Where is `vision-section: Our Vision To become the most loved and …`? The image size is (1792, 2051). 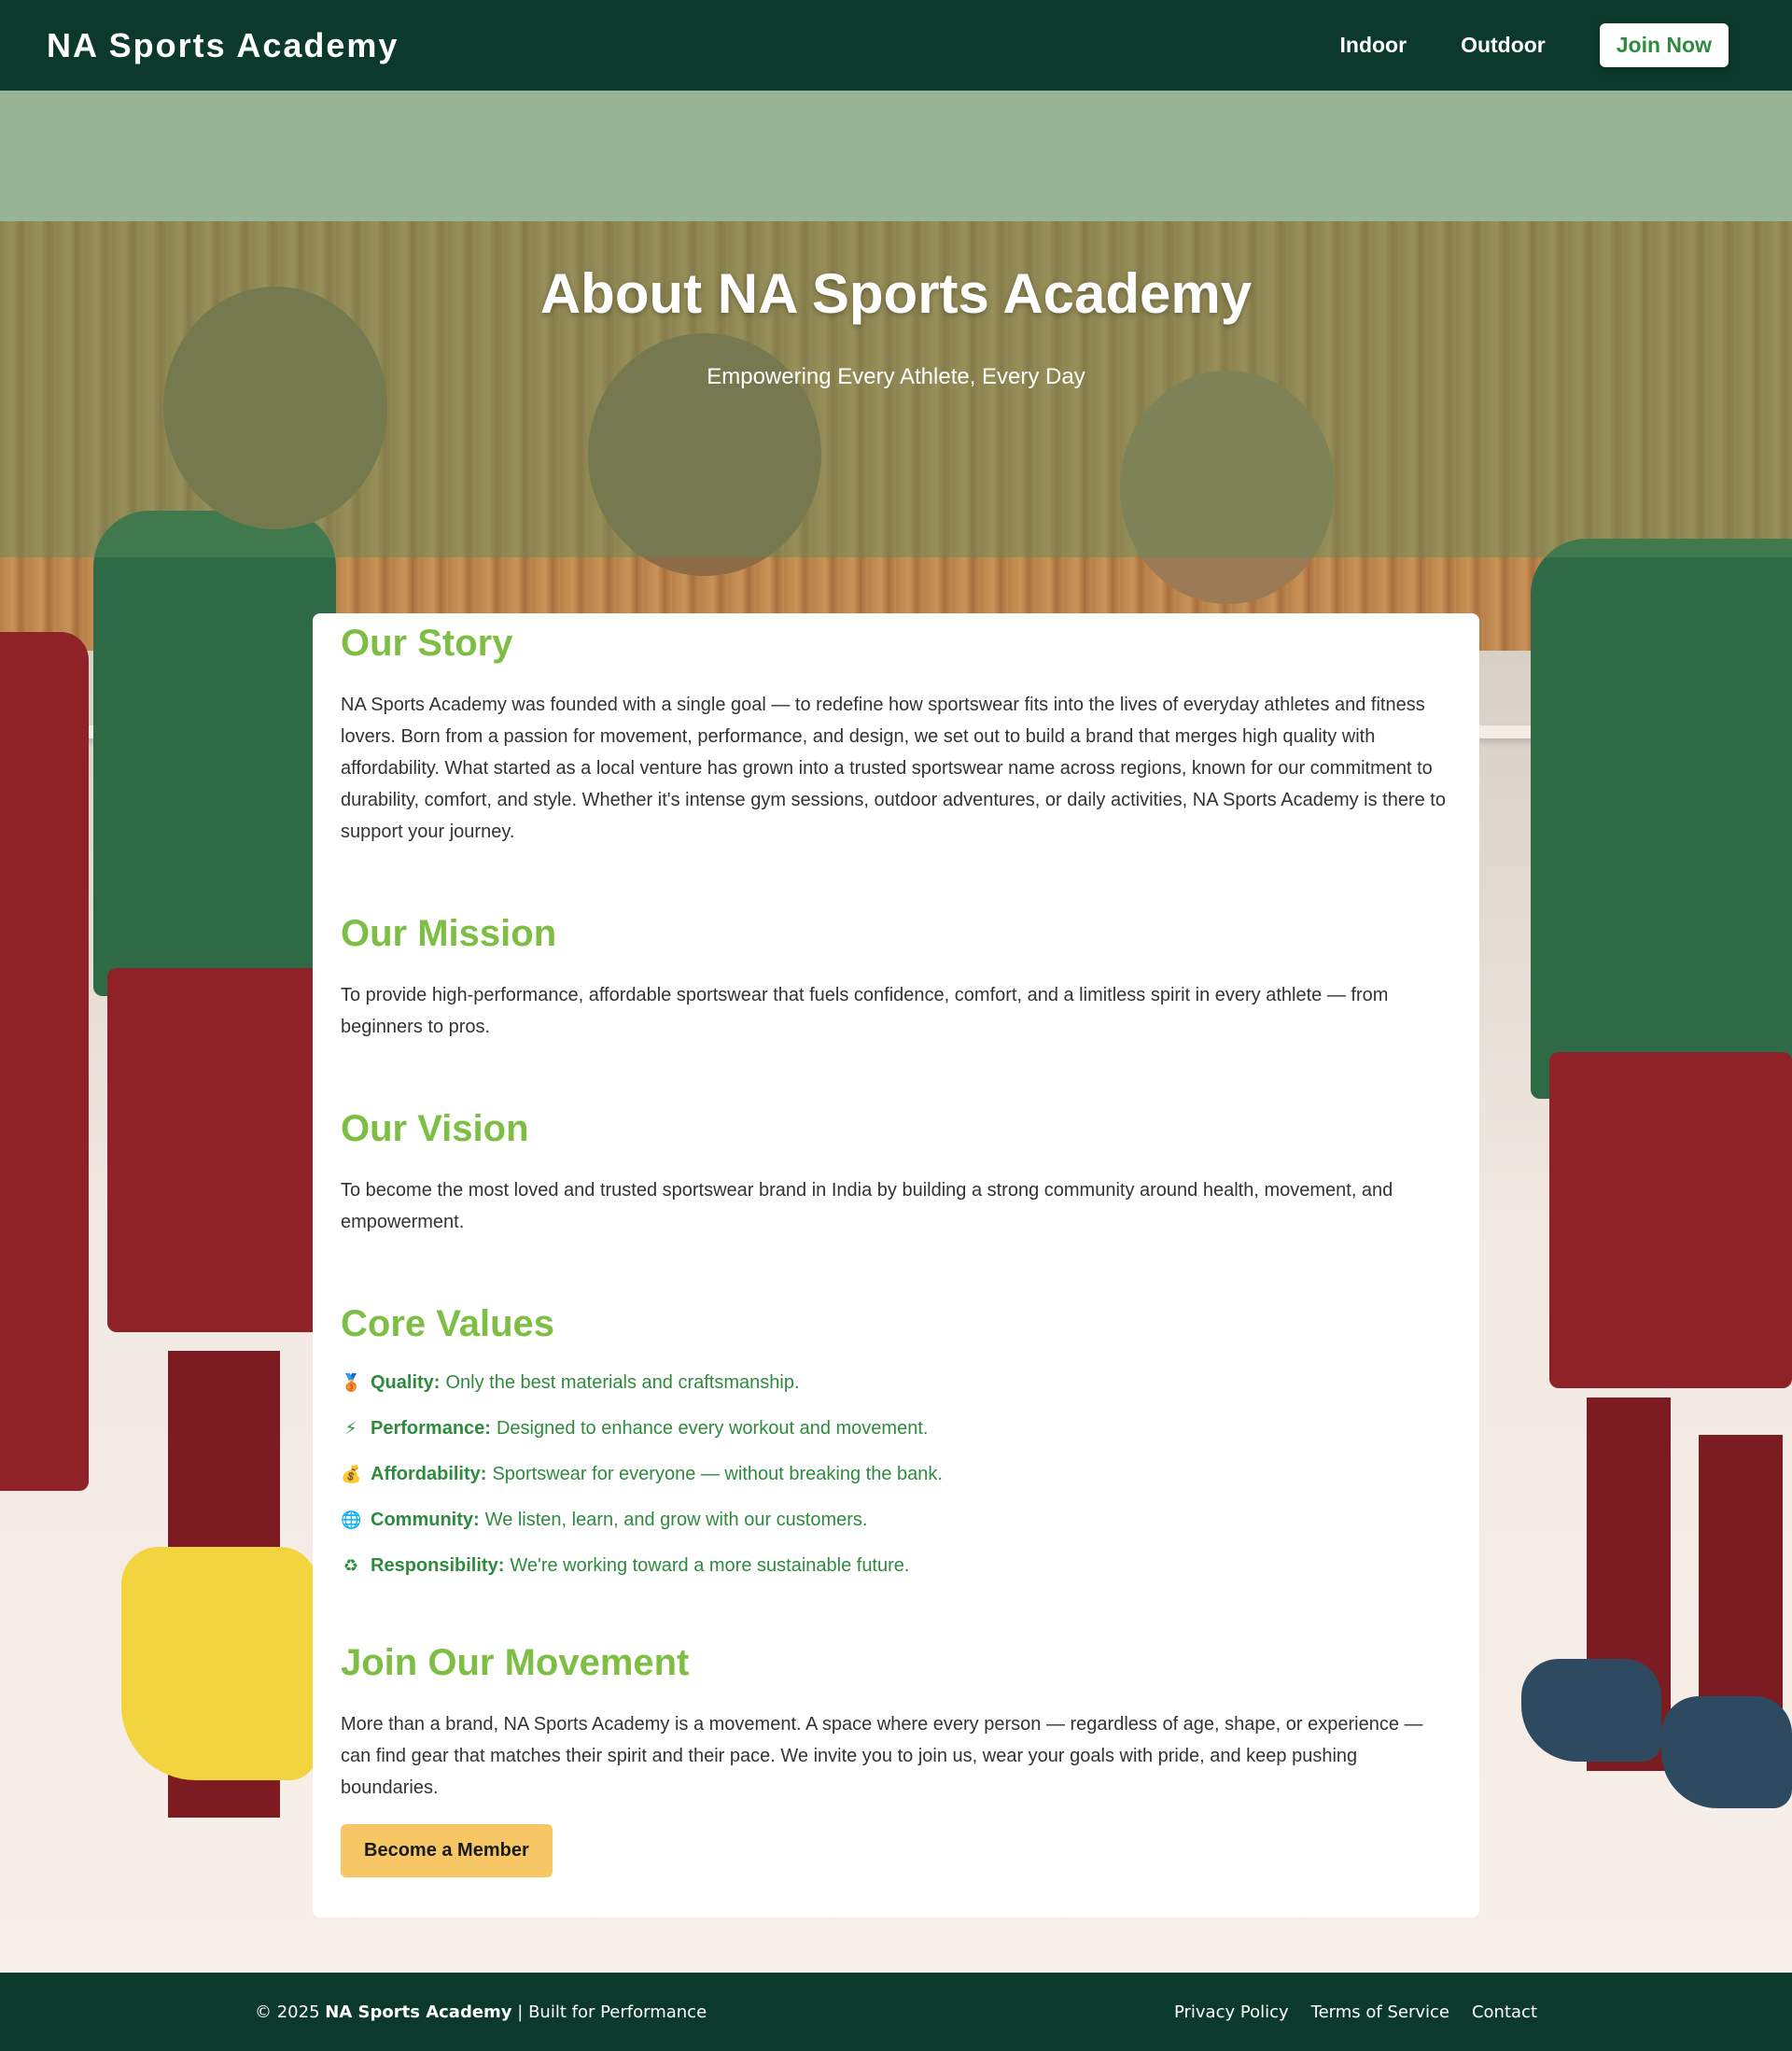 vision-section: Our Vision To become the most loved and … is located at coordinates (896, 1173).